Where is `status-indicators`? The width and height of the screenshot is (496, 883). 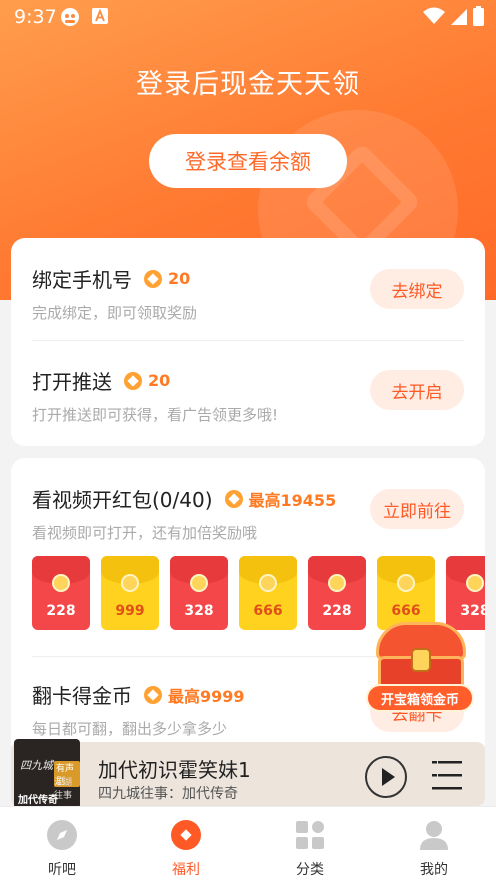 status-indicators is located at coordinates (453, 16).